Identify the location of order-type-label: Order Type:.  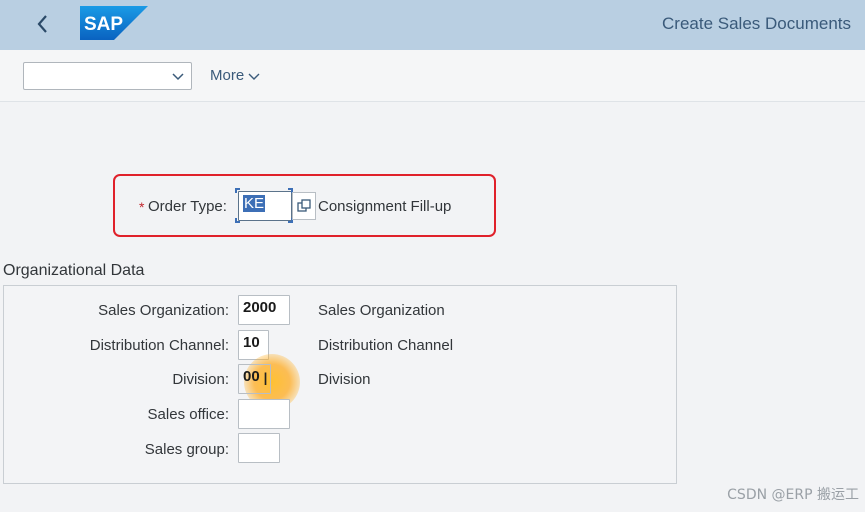
(187, 206).